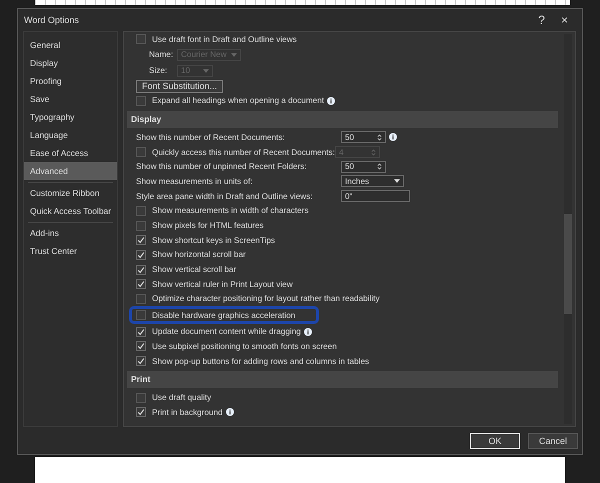 This screenshot has height=483, width=600. Describe the element at coordinates (70, 193) in the screenshot. I see `sidebar-item: Customize Ribbon` at that location.